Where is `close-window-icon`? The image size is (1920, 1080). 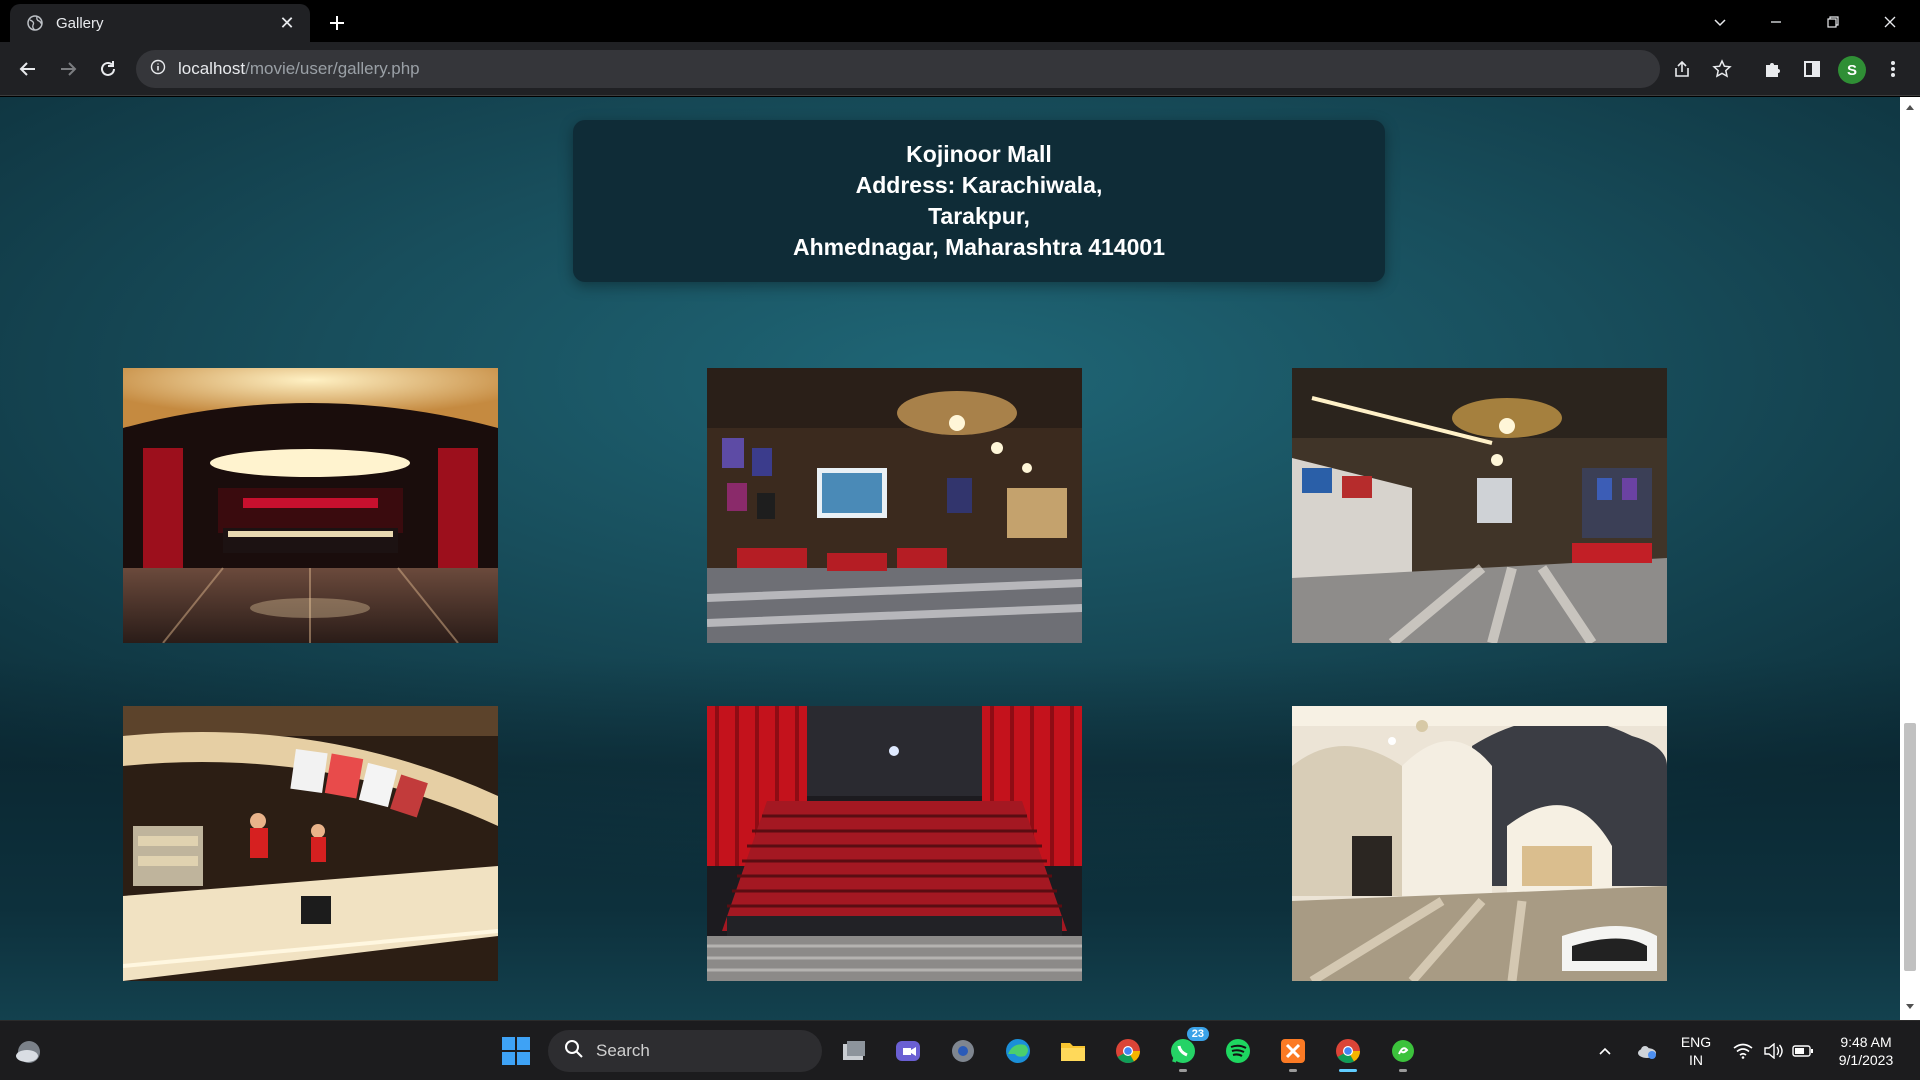 close-window-icon is located at coordinates (1890, 22).